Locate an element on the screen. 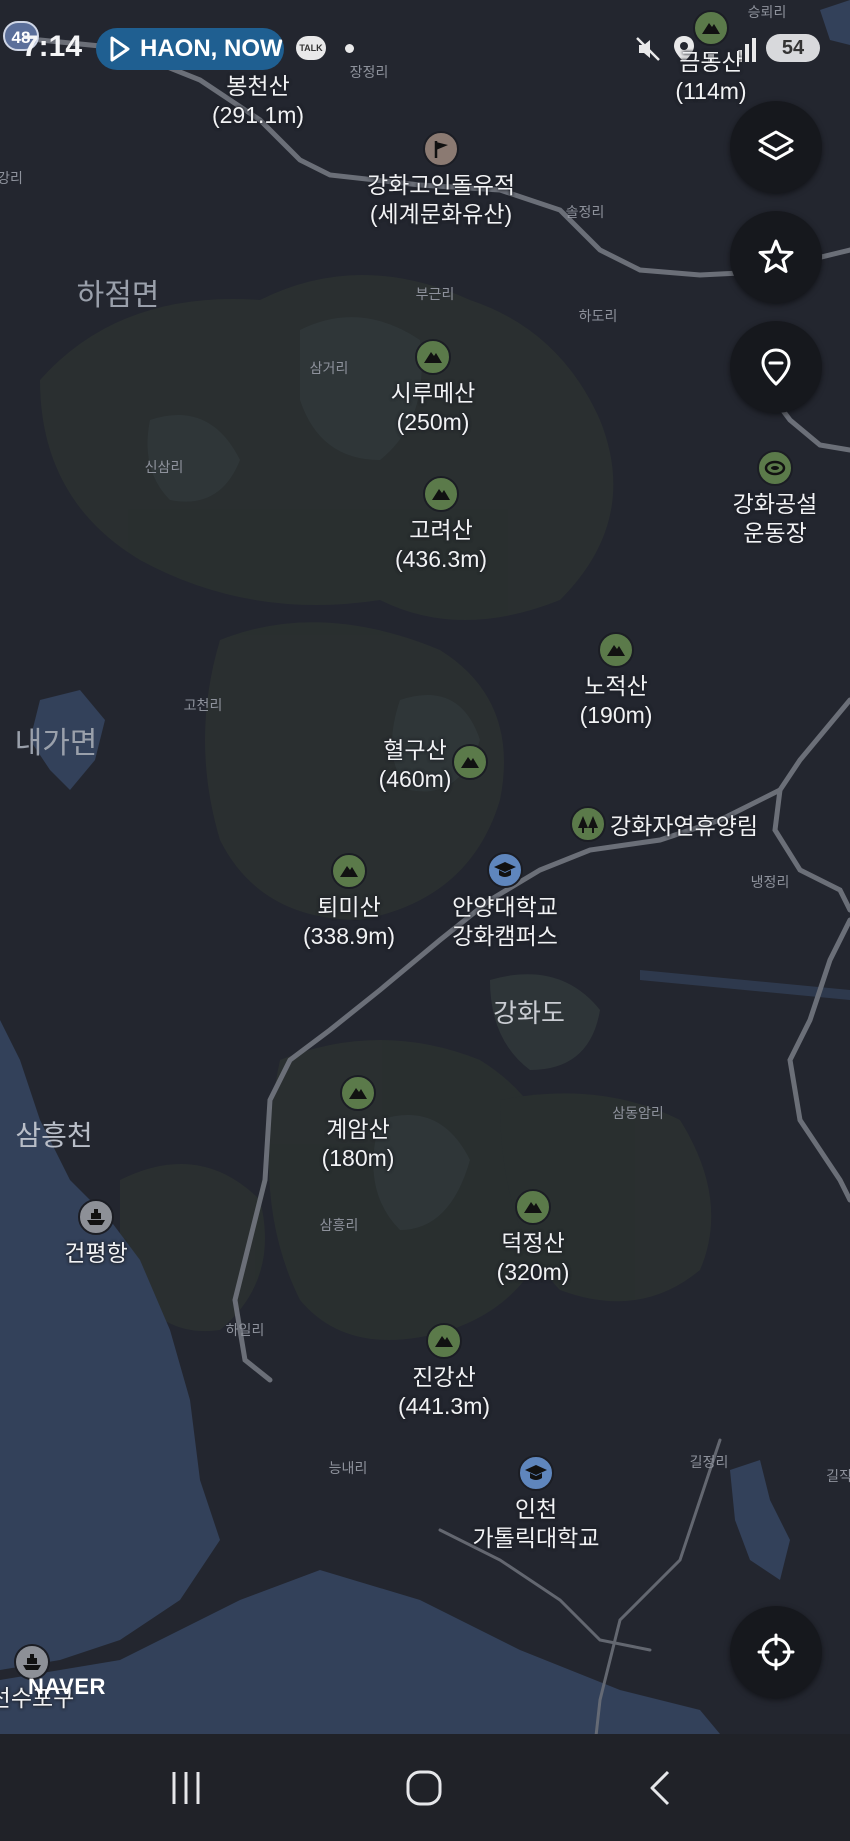 The image size is (850, 1841). home-icon is located at coordinates (424, 1788).